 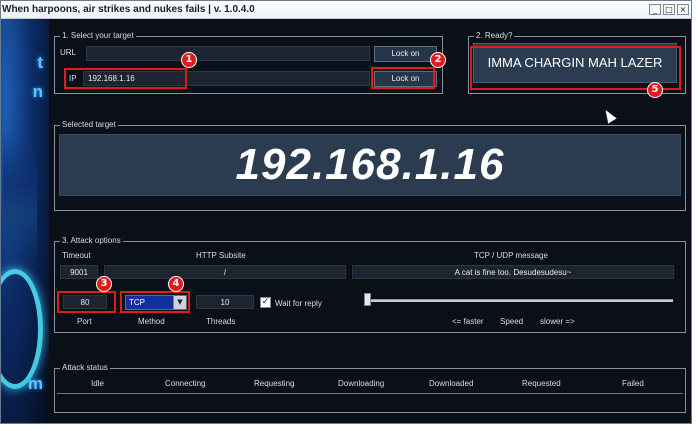 What do you see at coordinates (511, 255) in the screenshot?
I see `message-label: TCP / UDP message` at bounding box center [511, 255].